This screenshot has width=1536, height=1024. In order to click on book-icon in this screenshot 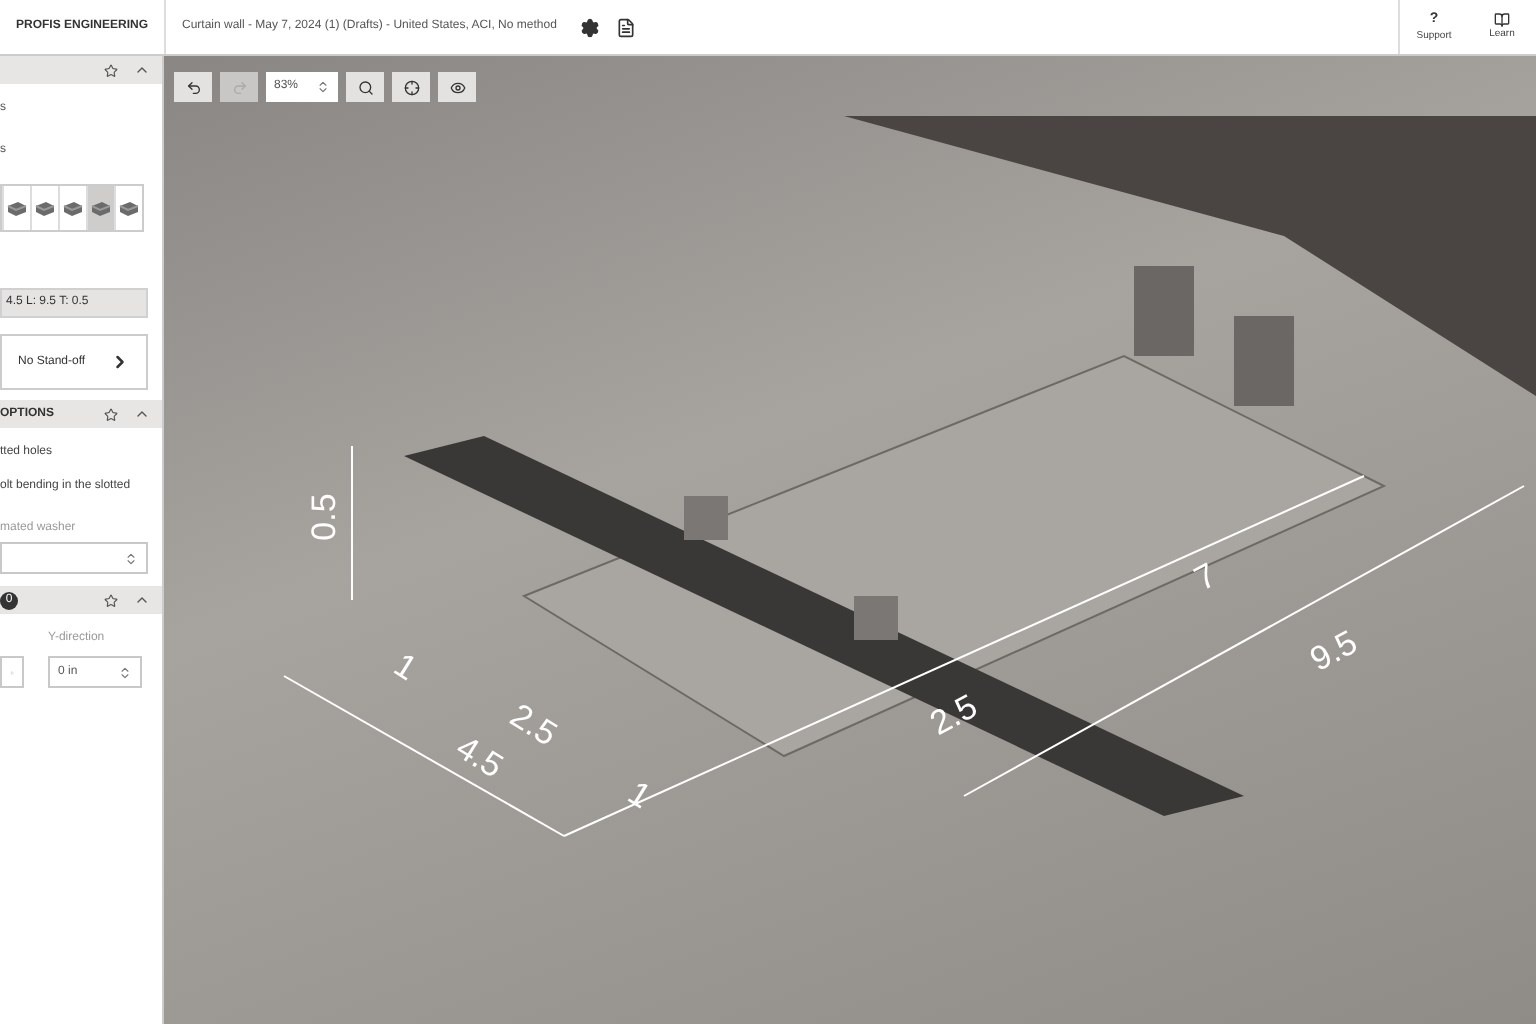, I will do `click(1502, 19)`.